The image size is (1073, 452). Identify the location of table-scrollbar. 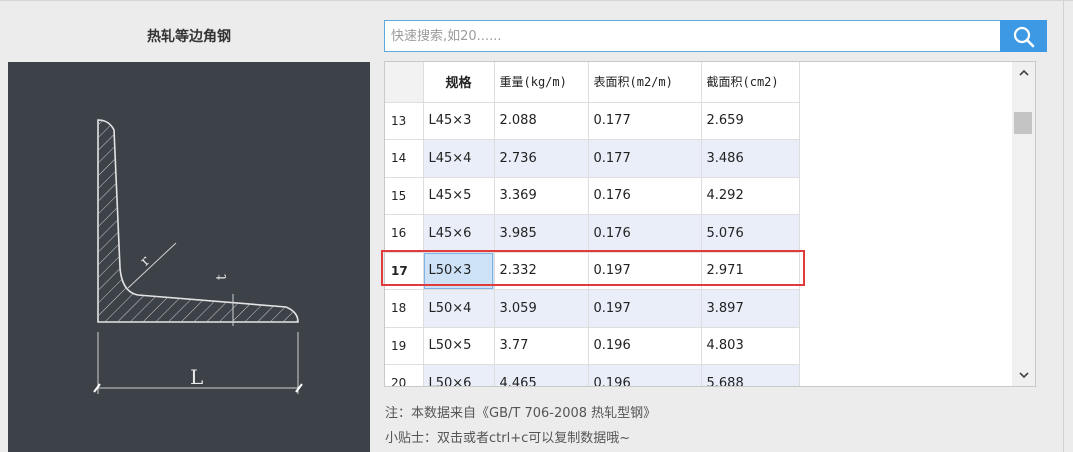
(1023, 224).